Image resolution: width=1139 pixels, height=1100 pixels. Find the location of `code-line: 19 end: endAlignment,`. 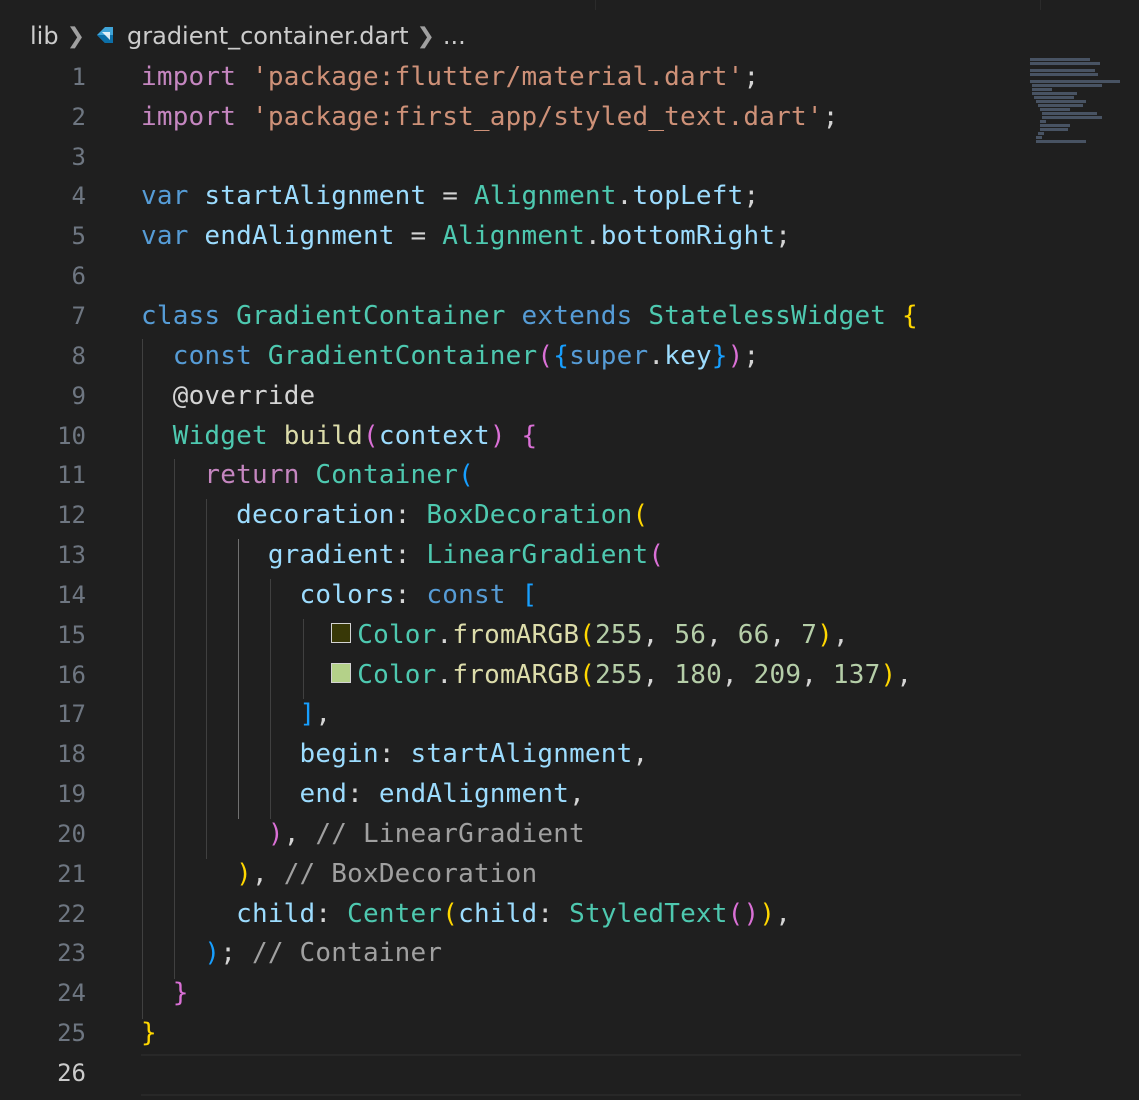

code-line: 19 end: endAlignment, is located at coordinates (569, 794).